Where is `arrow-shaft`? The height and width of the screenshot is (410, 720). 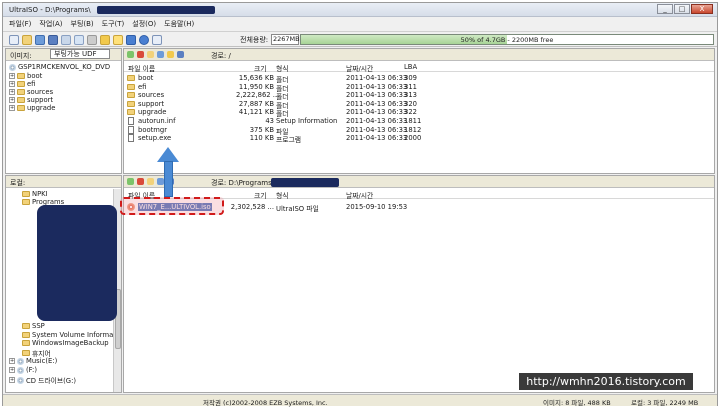 arrow-shaft is located at coordinates (168, 179).